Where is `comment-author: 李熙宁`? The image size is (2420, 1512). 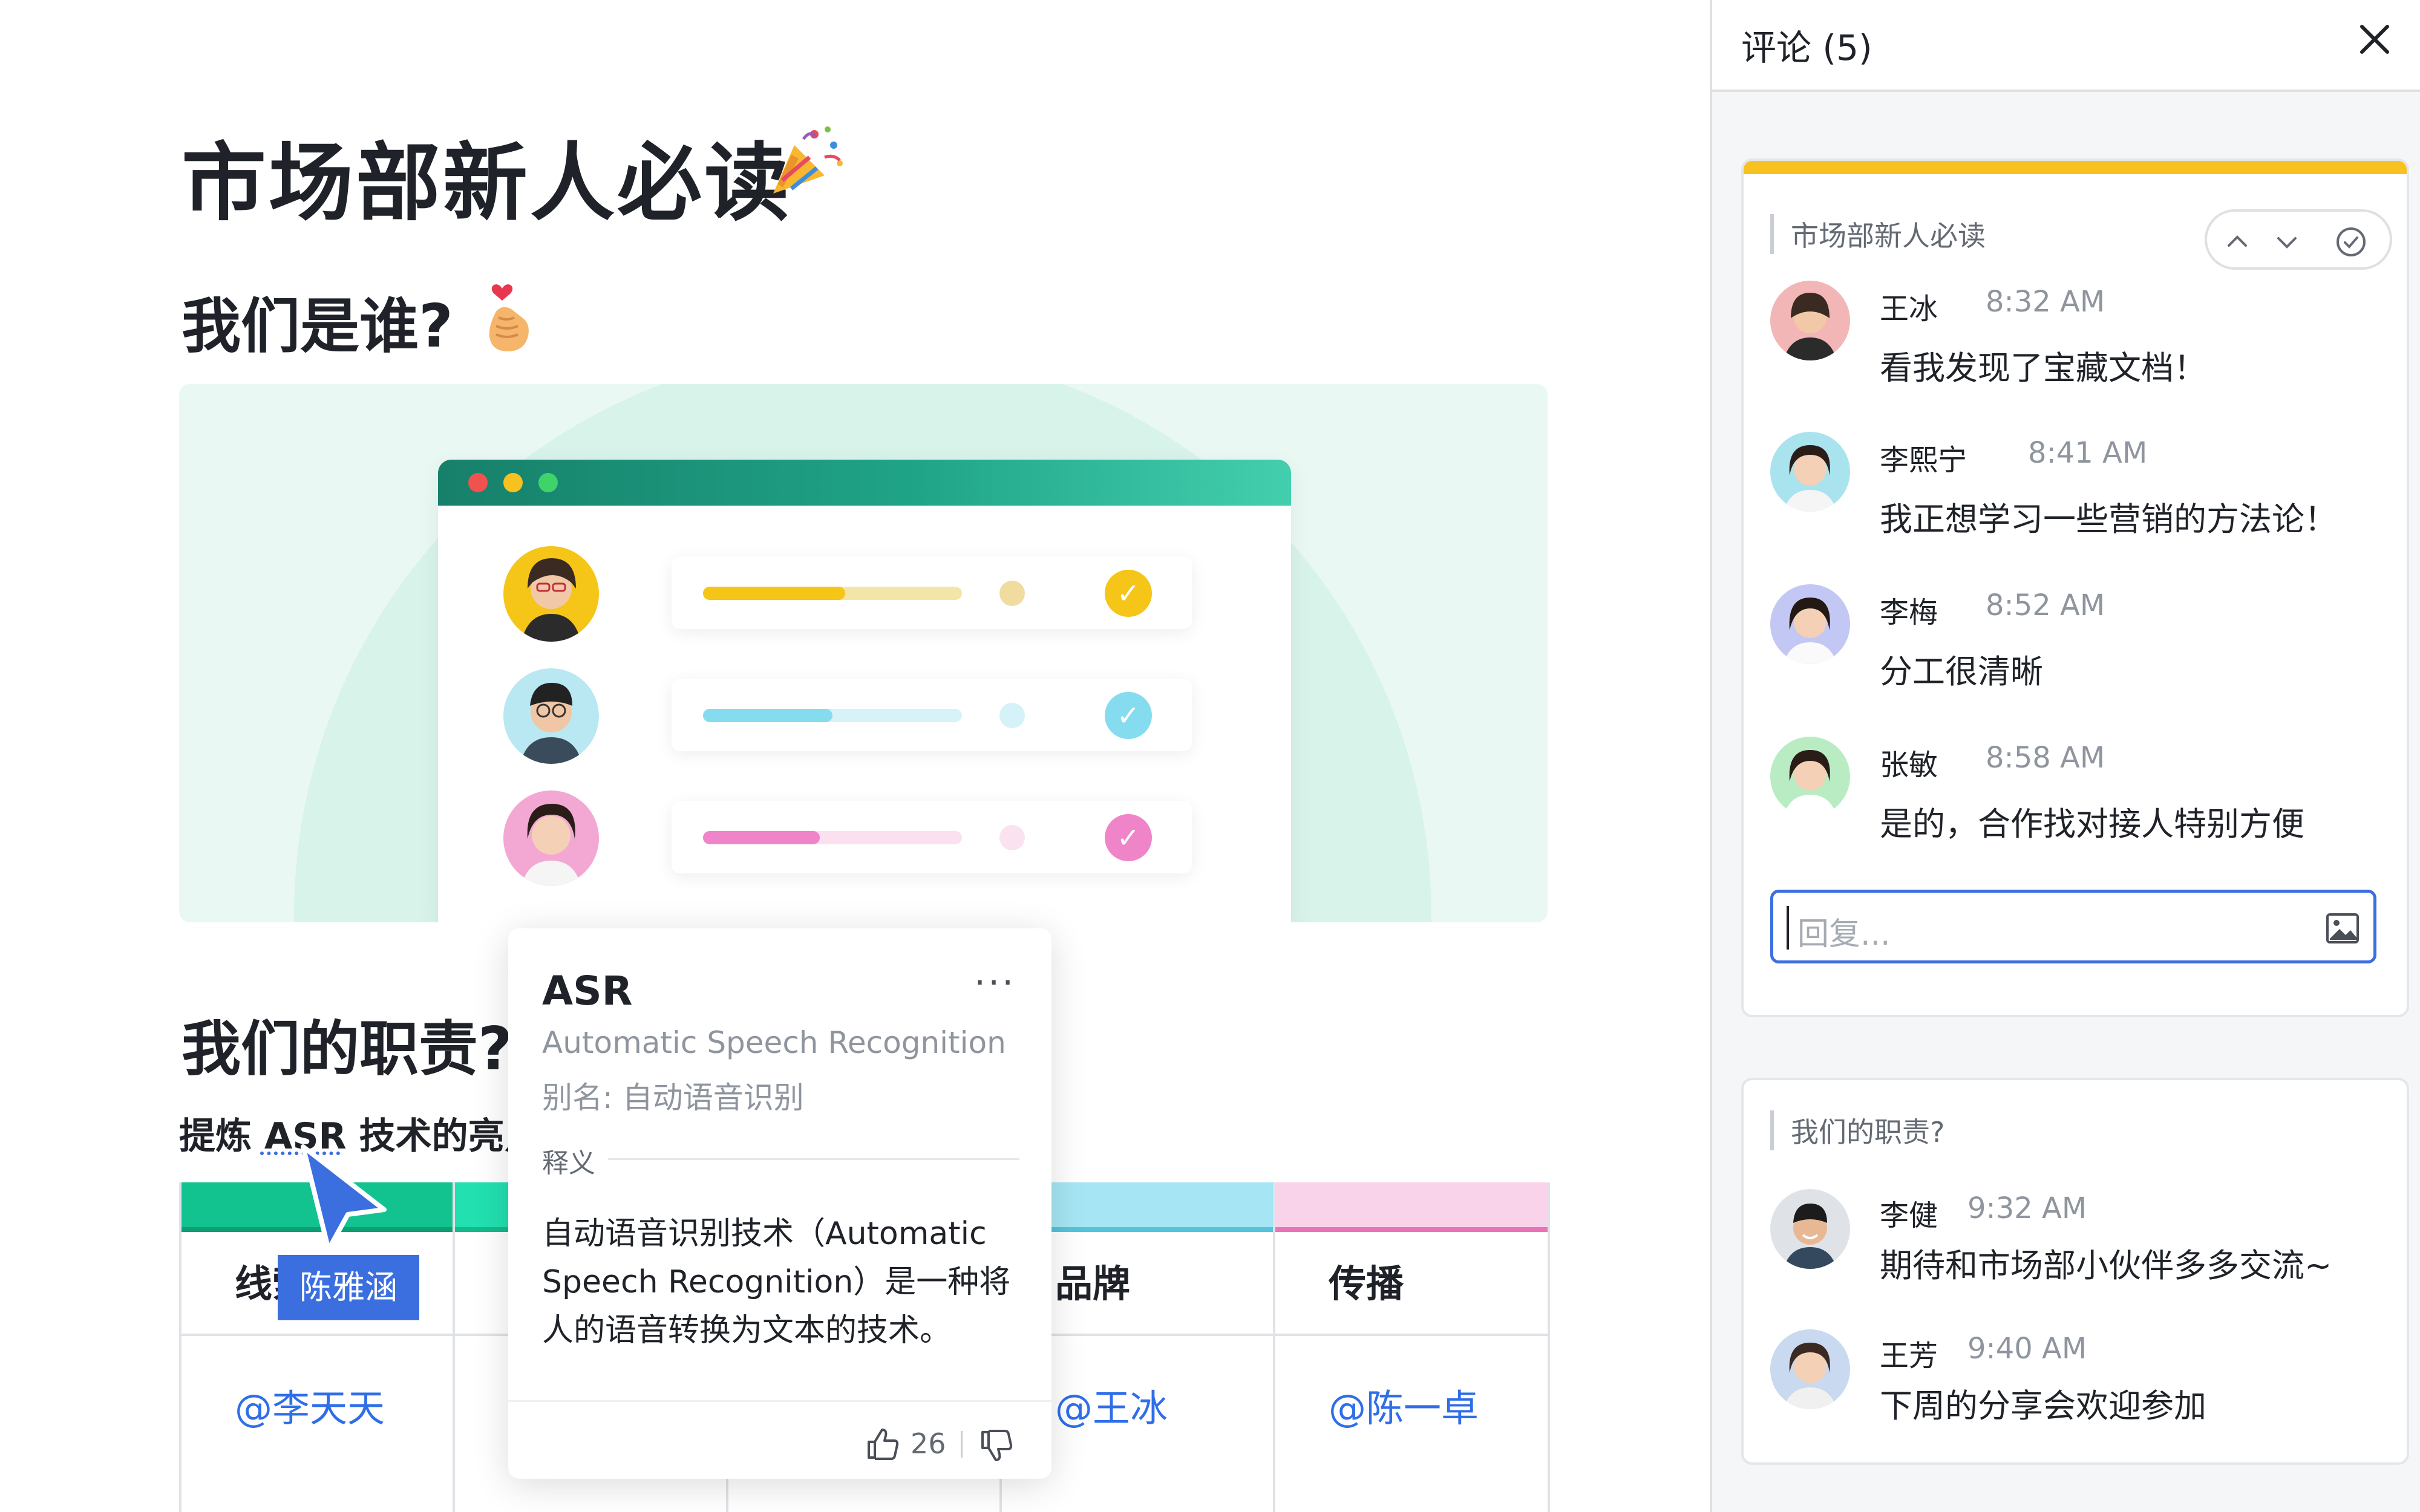 comment-author: 李熙宁 is located at coordinates (1923, 460).